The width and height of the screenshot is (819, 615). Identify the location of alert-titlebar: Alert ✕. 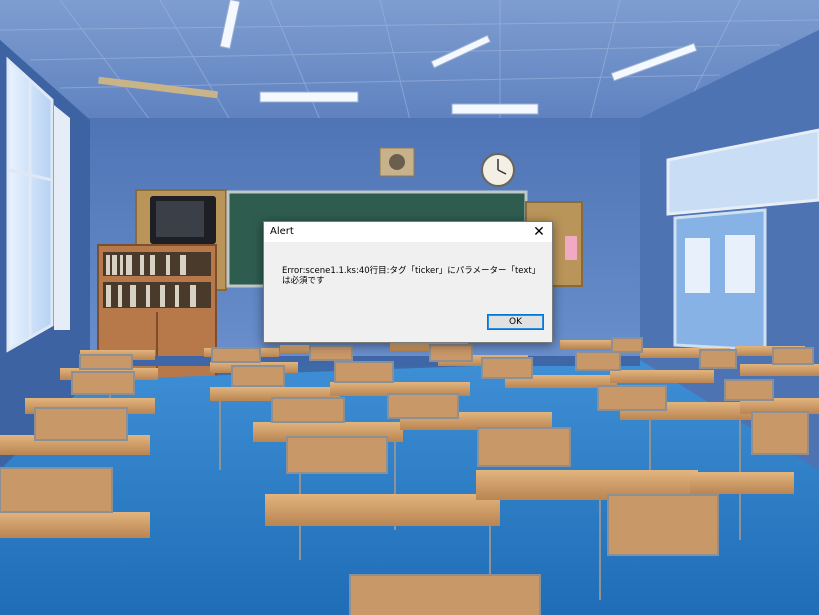
(408, 232).